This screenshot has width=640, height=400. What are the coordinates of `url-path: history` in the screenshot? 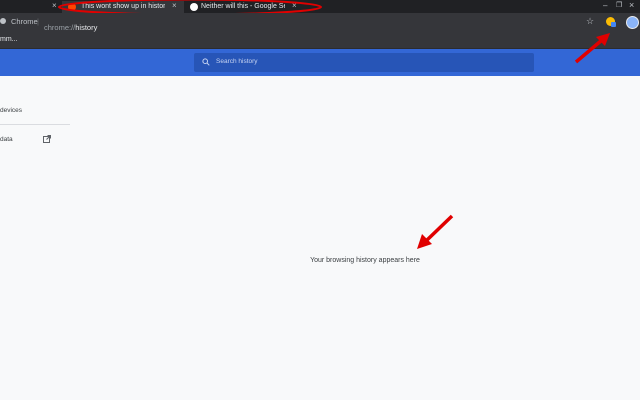 It's located at (86, 27).